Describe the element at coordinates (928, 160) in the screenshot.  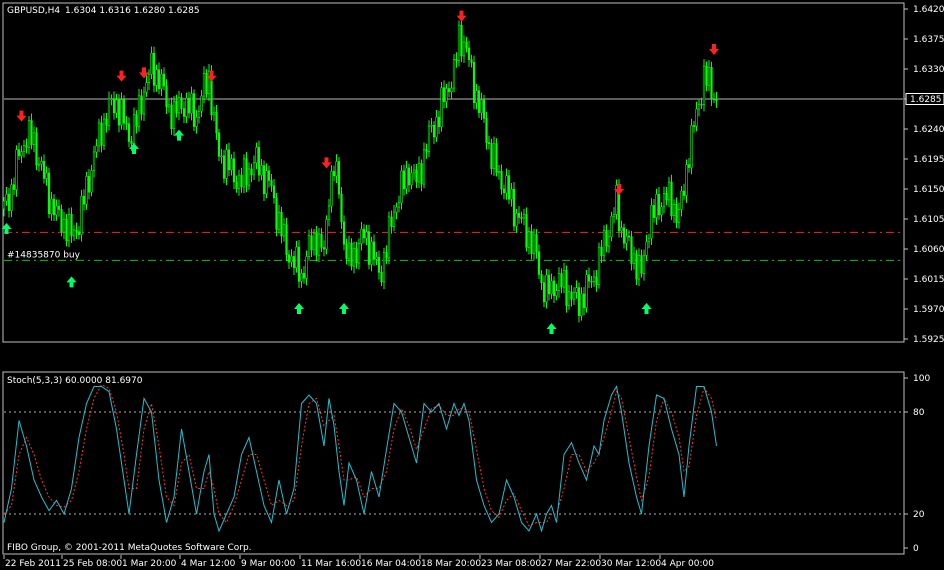
I see `price-tick-label: 1.6195` at that location.